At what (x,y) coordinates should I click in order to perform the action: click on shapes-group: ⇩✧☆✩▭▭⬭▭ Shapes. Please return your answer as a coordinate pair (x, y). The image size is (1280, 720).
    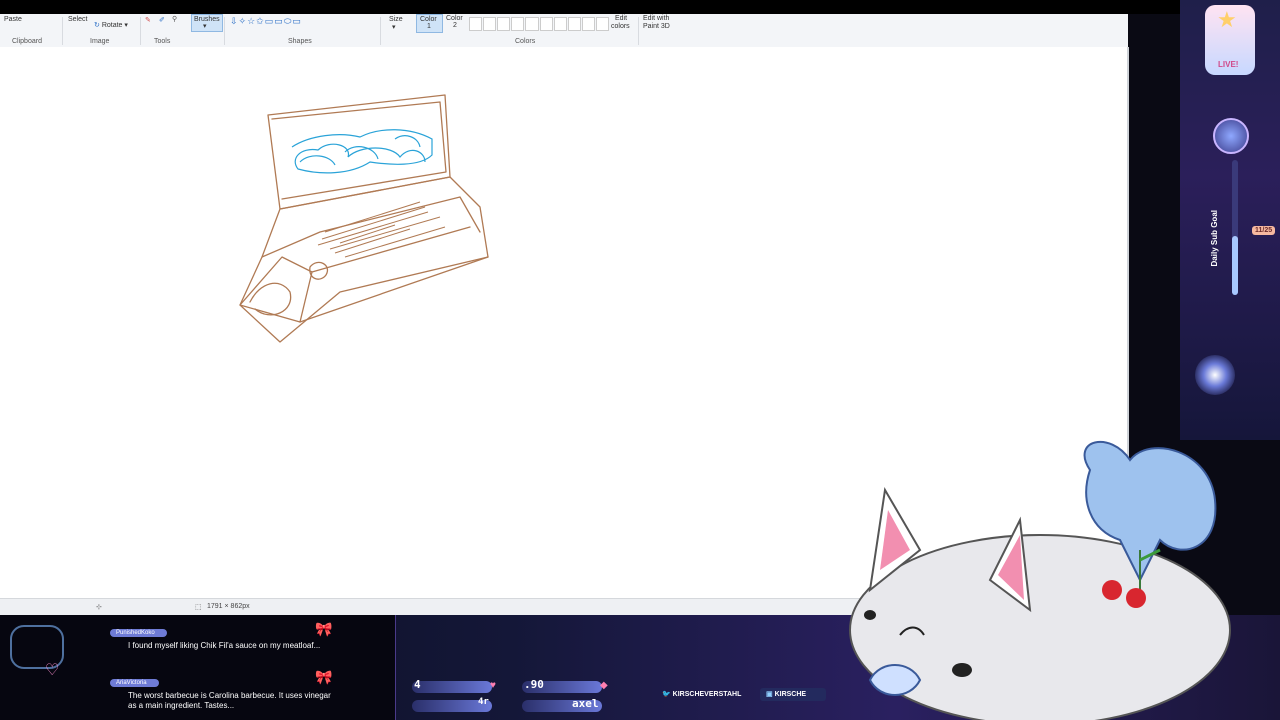
    Looking at the image, I should click on (303, 30).